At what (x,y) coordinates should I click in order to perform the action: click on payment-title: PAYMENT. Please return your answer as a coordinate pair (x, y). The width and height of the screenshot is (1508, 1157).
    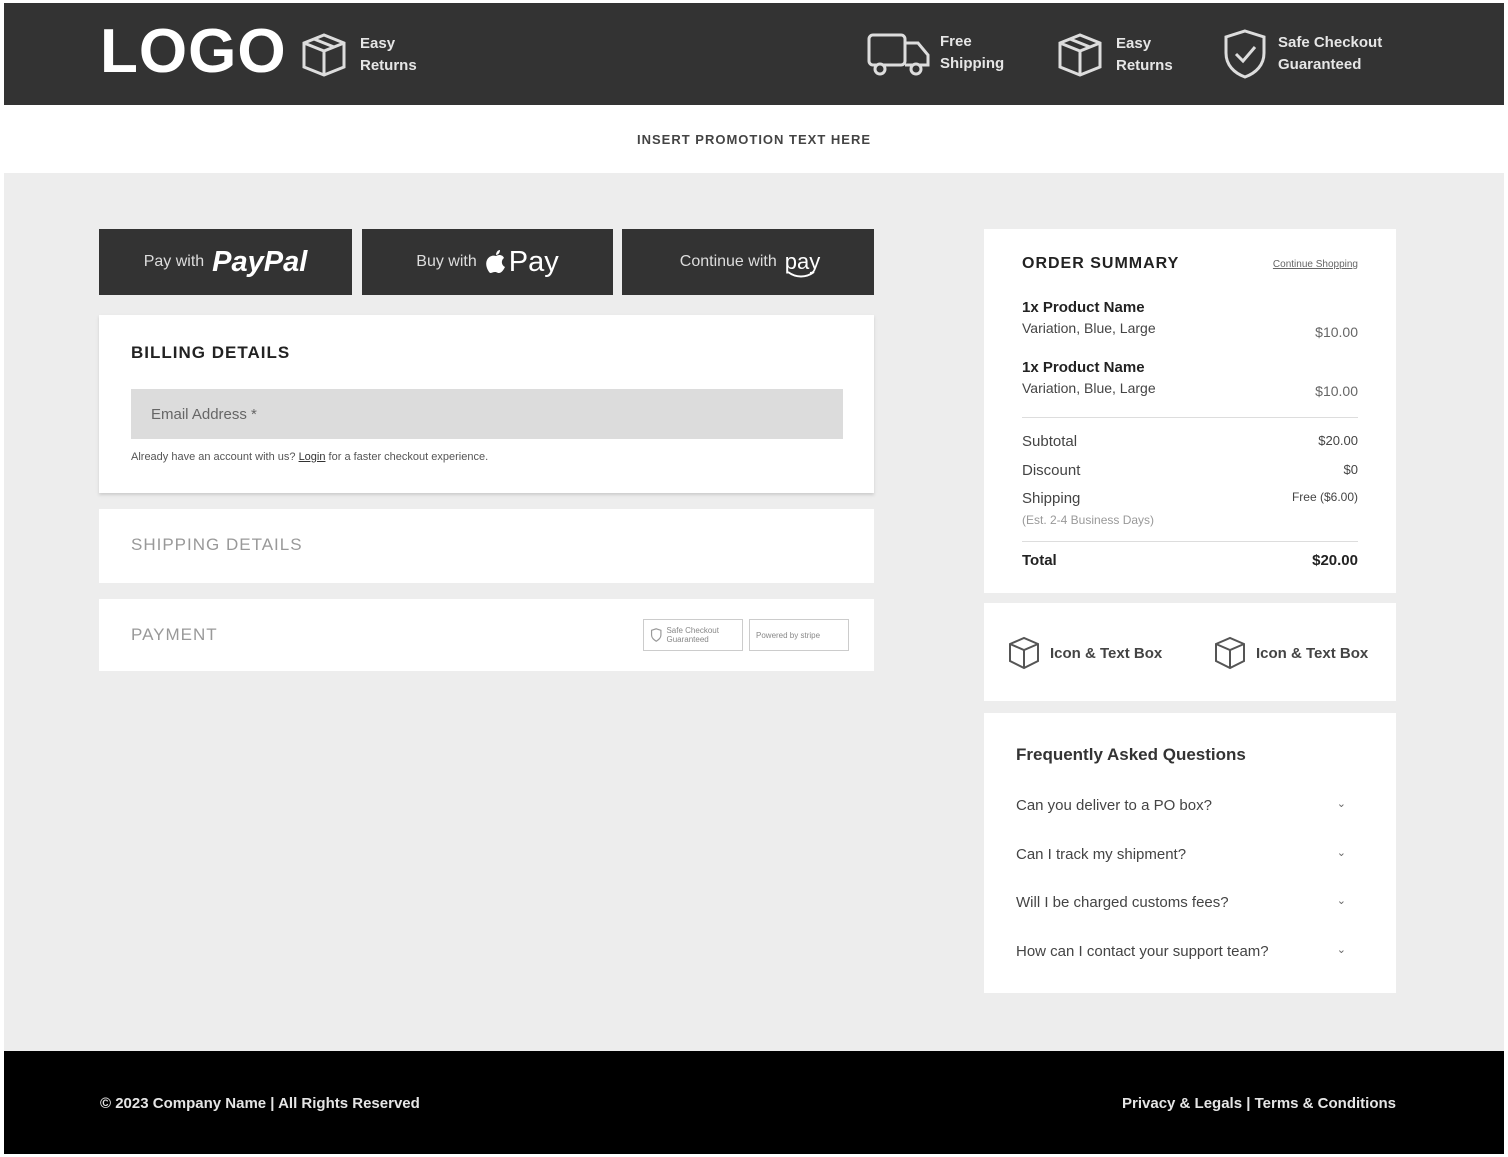
    Looking at the image, I should click on (174, 634).